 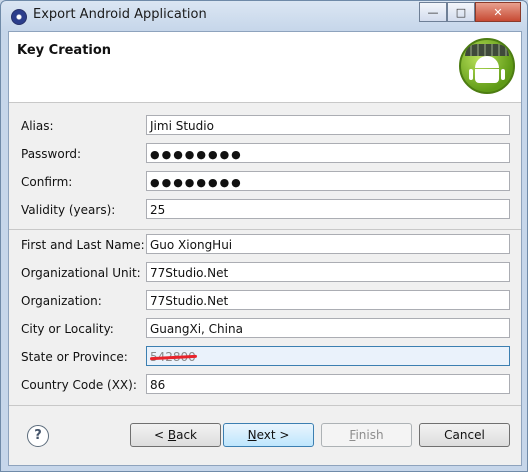 I want to click on org-unit-row: Organizational Unit: 77Studio.Net, so click(x=265, y=273).